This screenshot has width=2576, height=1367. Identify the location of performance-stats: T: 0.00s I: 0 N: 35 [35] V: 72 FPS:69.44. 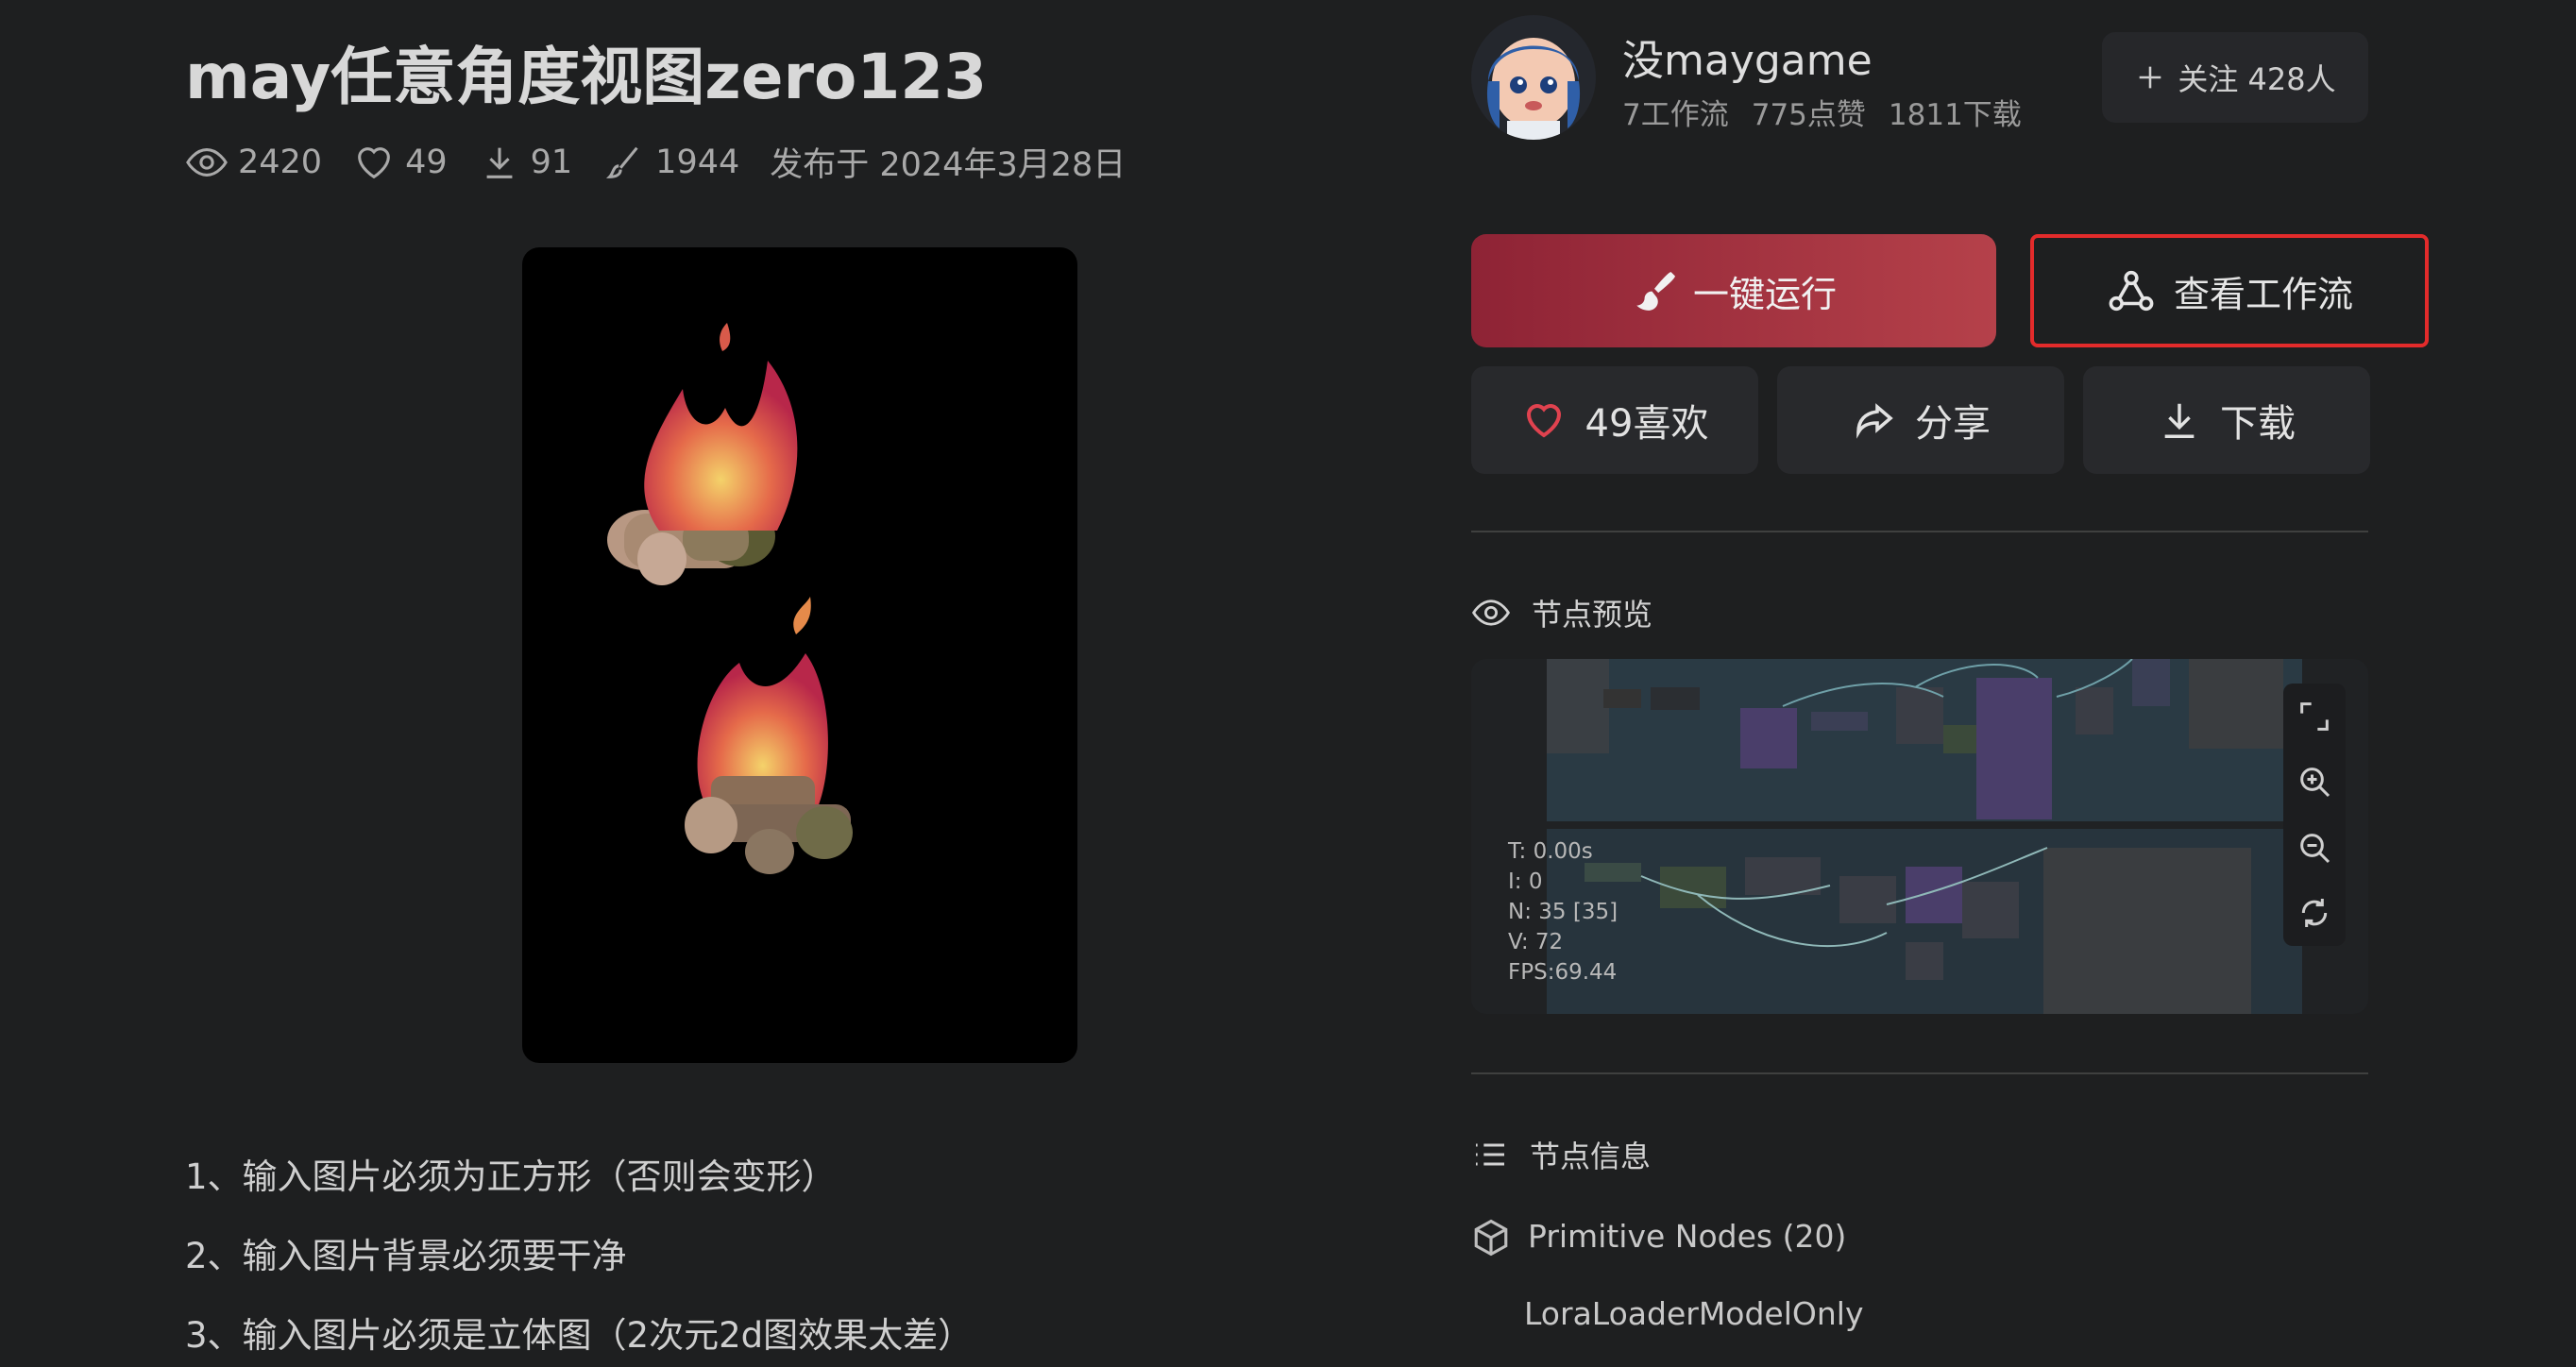
(1563, 912).